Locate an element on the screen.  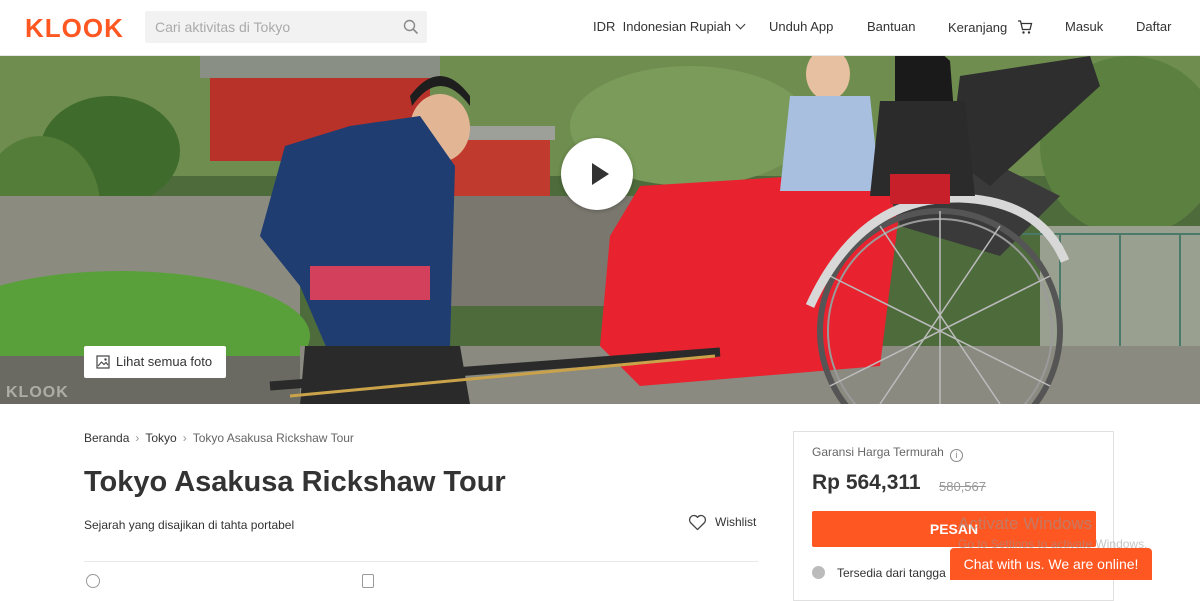
view-all-photos-label: Lihat semua foto is located at coordinates (164, 361).